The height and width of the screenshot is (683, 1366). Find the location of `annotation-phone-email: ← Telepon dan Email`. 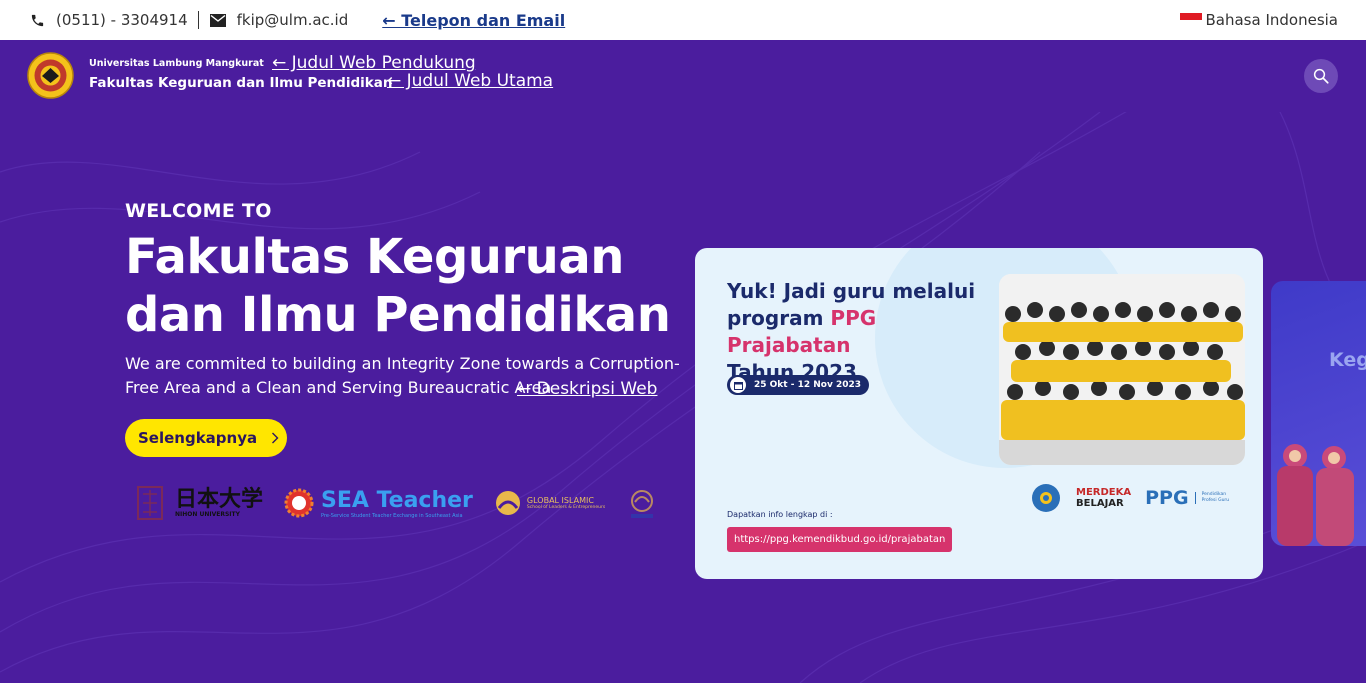

annotation-phone-email: ← Telepon dan Email is located at coordinates (474, 20).